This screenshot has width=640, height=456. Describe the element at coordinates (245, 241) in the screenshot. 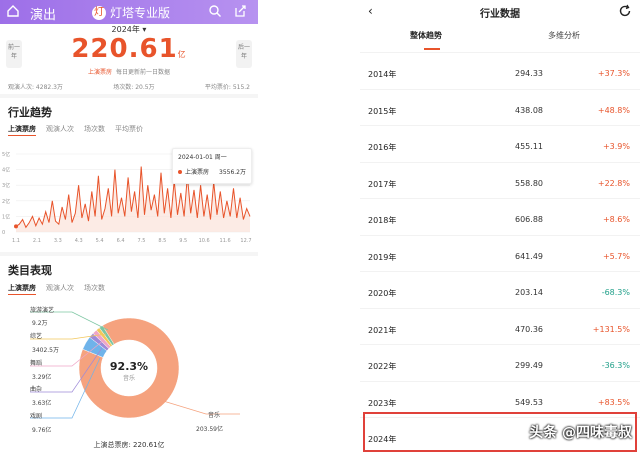

I see `x-tick-label: 12.7` at that location.